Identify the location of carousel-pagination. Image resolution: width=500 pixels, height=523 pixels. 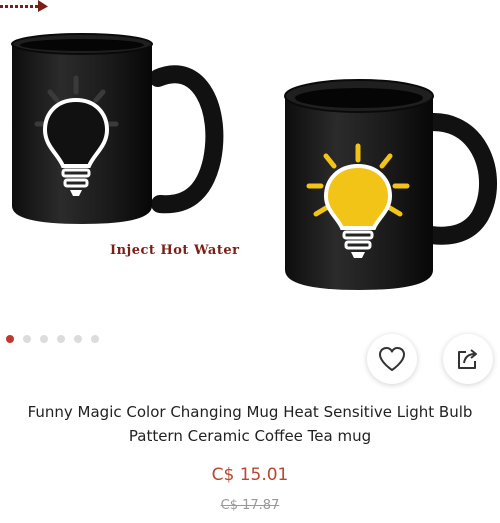
(52, 339).